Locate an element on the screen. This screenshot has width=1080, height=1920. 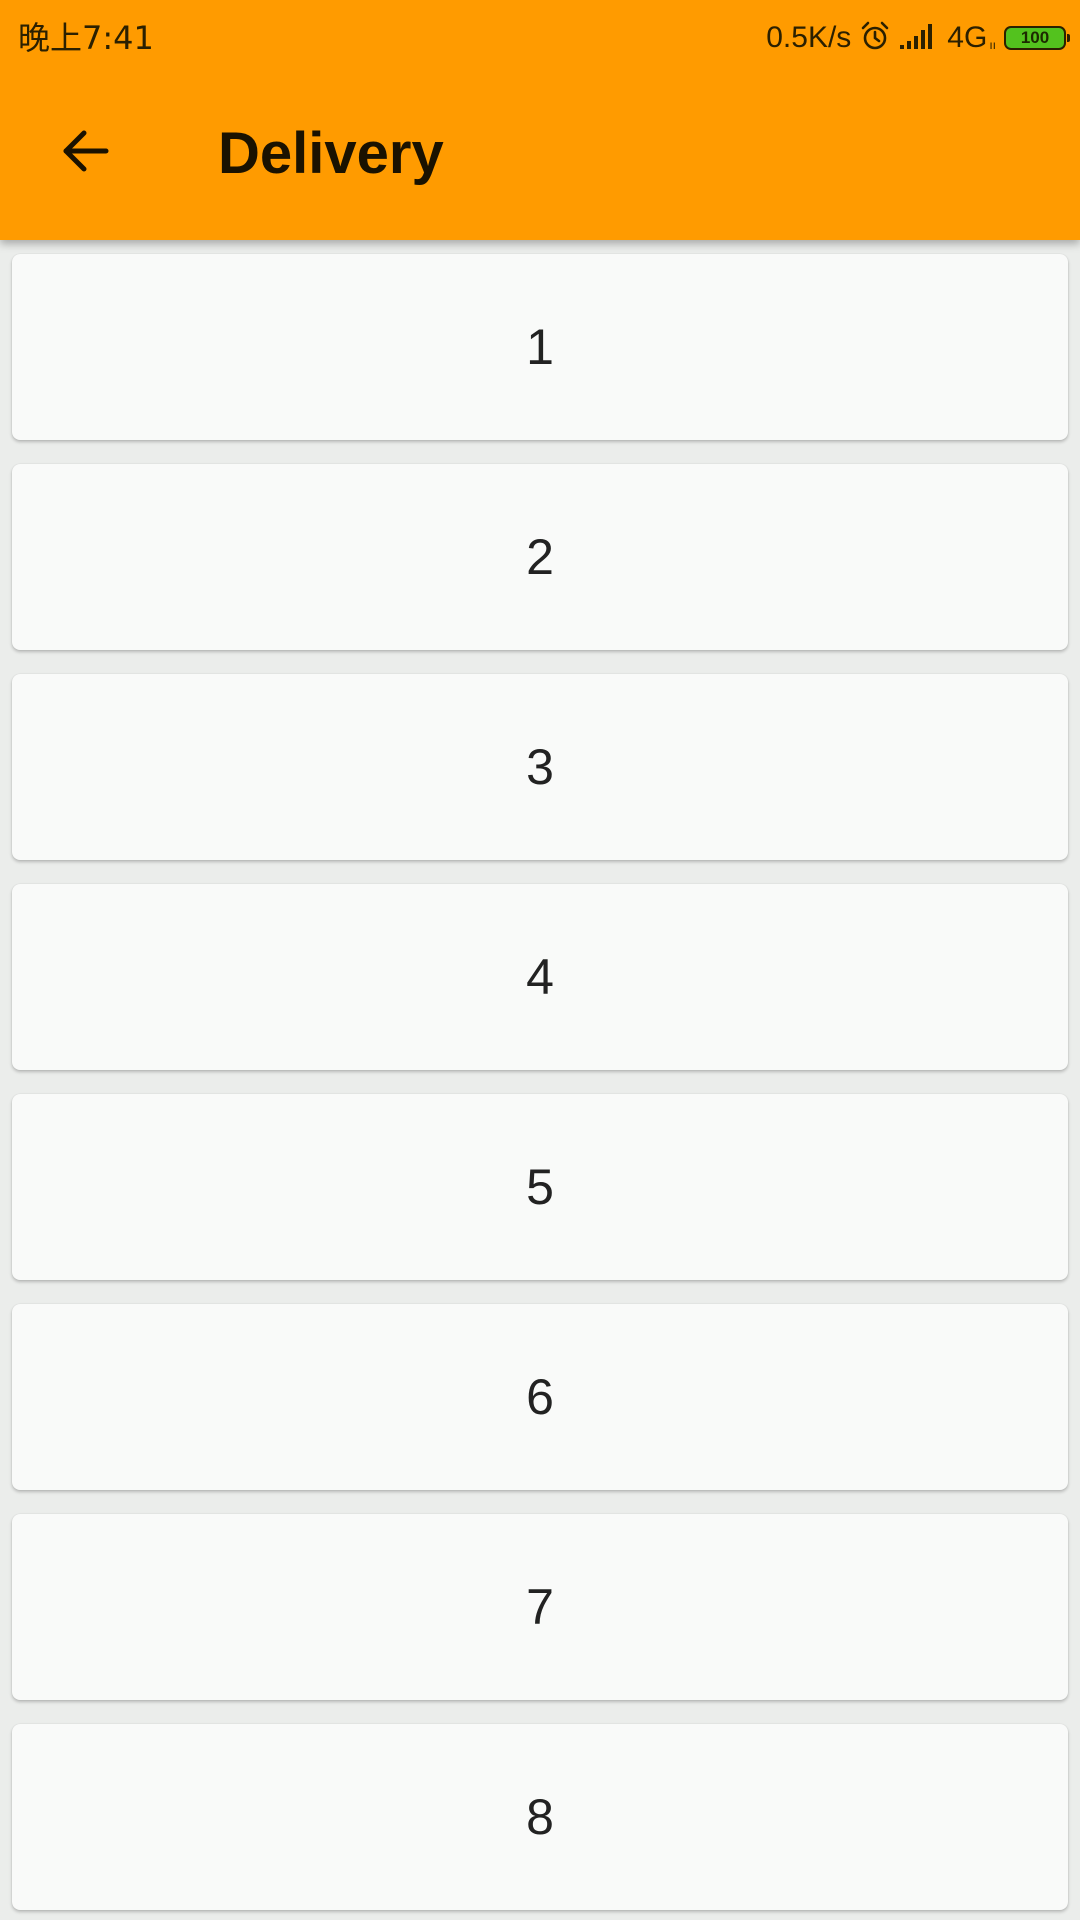
arrow-left-icon is located at coordinates (85, 153).